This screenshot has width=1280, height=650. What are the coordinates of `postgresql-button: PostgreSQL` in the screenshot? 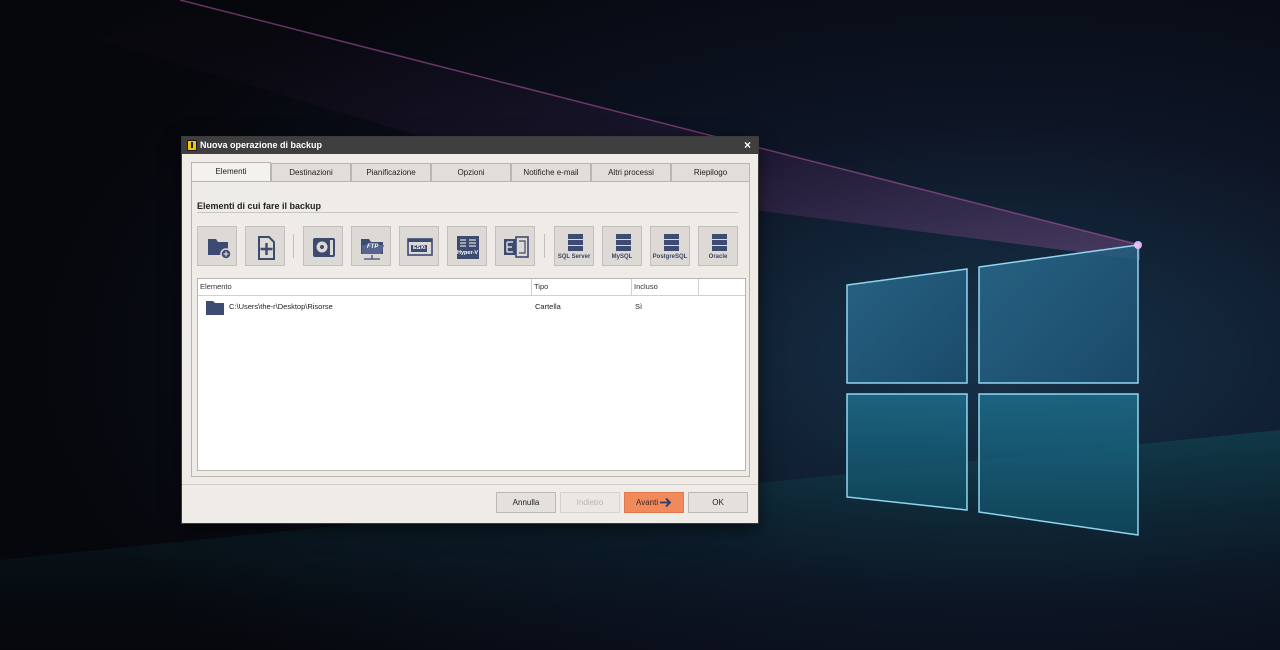 It's located at (670, 246).